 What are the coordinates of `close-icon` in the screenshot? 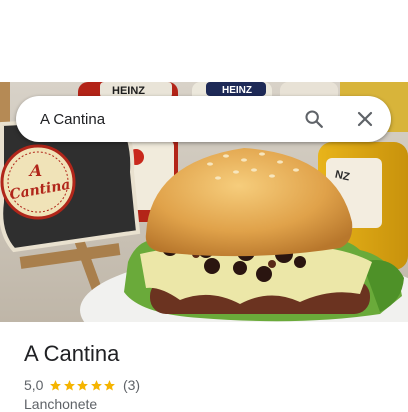 It's located at (365, 119).